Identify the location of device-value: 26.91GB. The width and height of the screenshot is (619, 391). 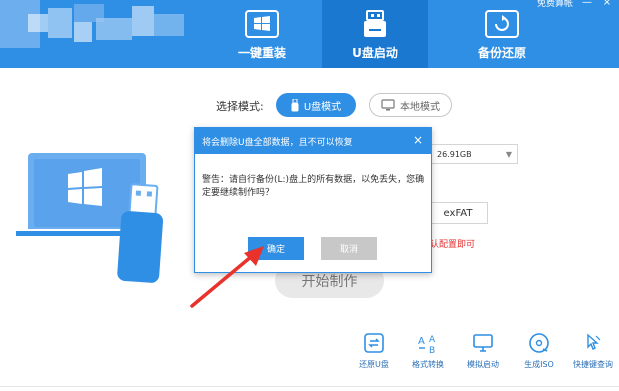
(454, 154).